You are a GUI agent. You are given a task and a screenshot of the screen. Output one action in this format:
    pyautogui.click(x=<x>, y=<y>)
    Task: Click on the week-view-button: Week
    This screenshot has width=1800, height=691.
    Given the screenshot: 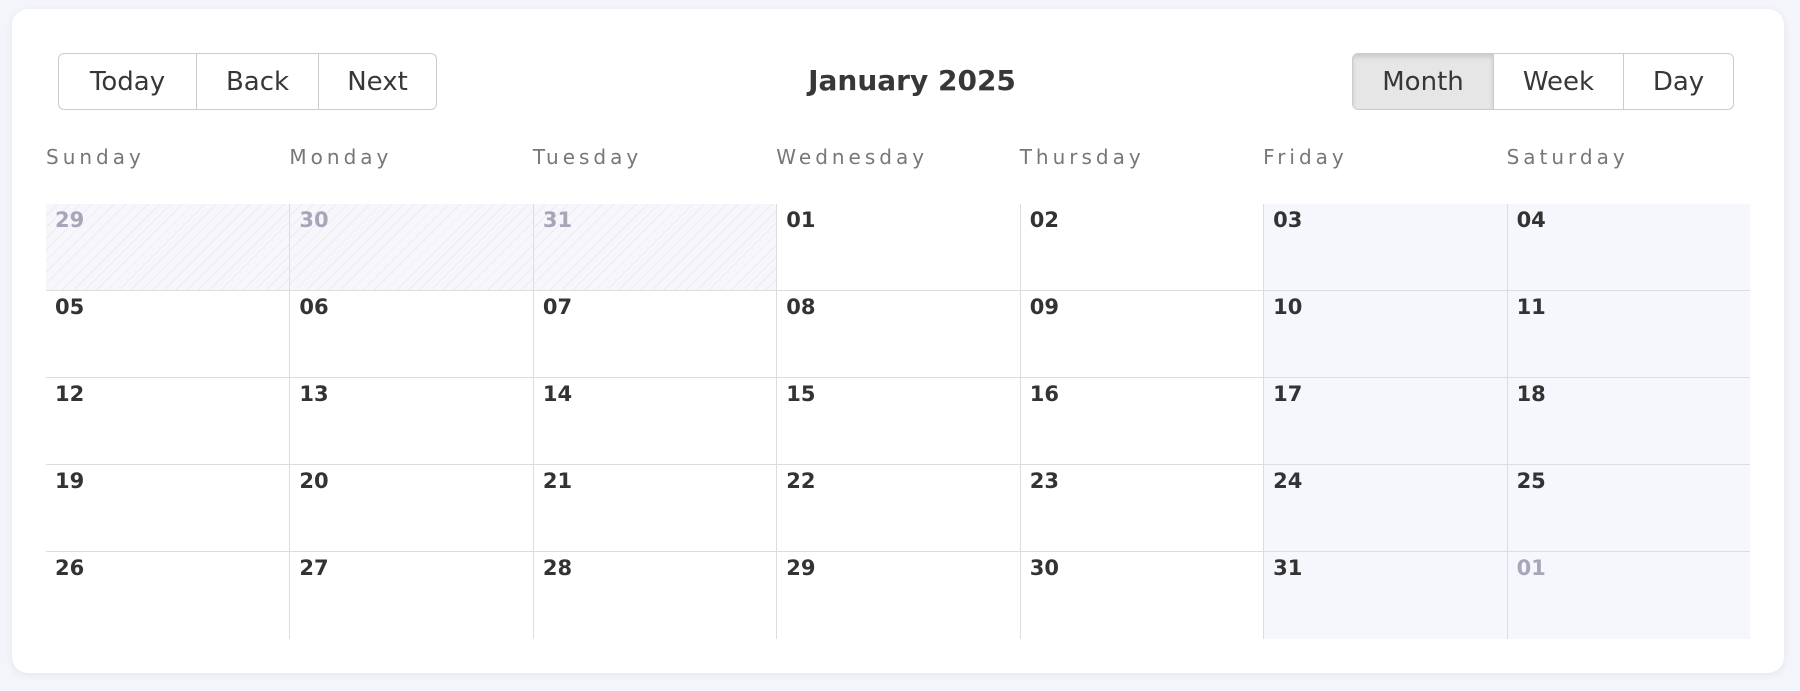 What is the action you would take?
    pyautogui.click(x=1558, y=81)
    